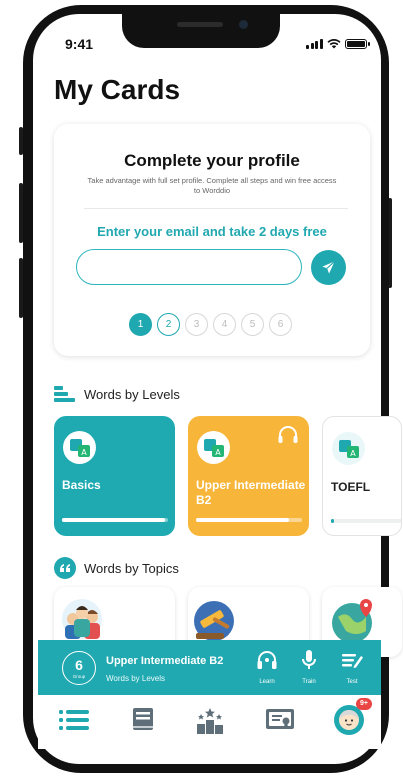 The height and width of the screenshot is (778, 403). What do you see at coordinates (196, 324) in the screenshot?
I see `profile-step: 3` at bounding box center [196, 324].